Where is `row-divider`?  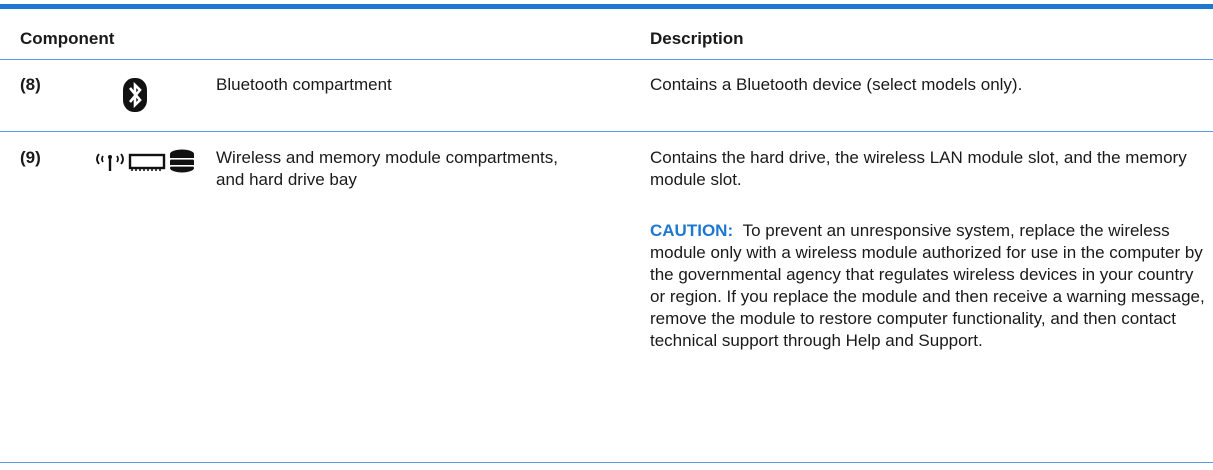
row-divider is located at coordinates (606, 131).